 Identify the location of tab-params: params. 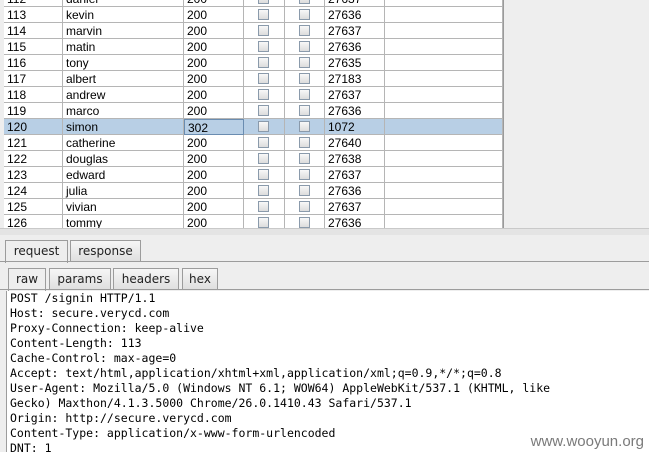
(80, 279).